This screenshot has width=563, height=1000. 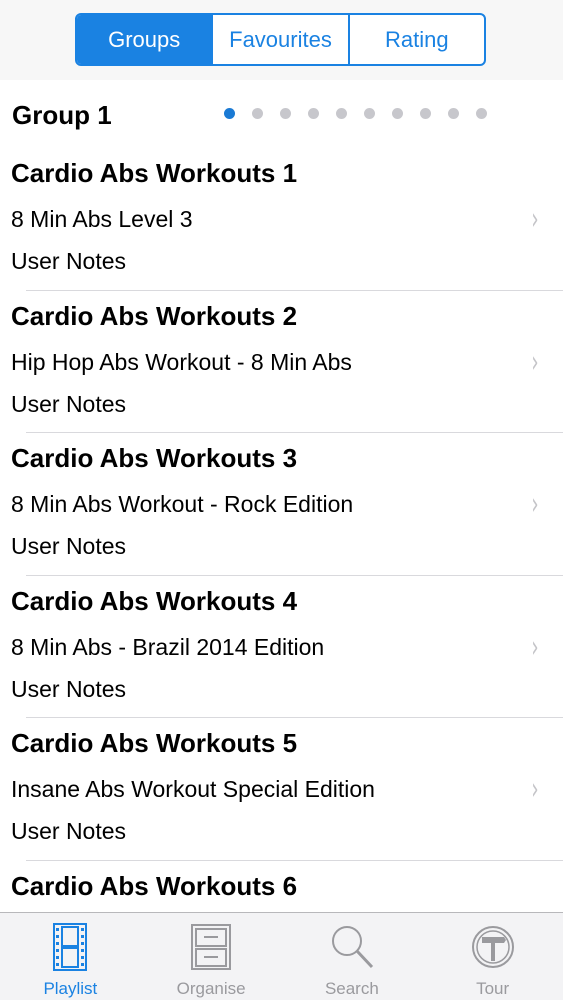 I want to click on tab-label: Search, so click(x=351, y=988).